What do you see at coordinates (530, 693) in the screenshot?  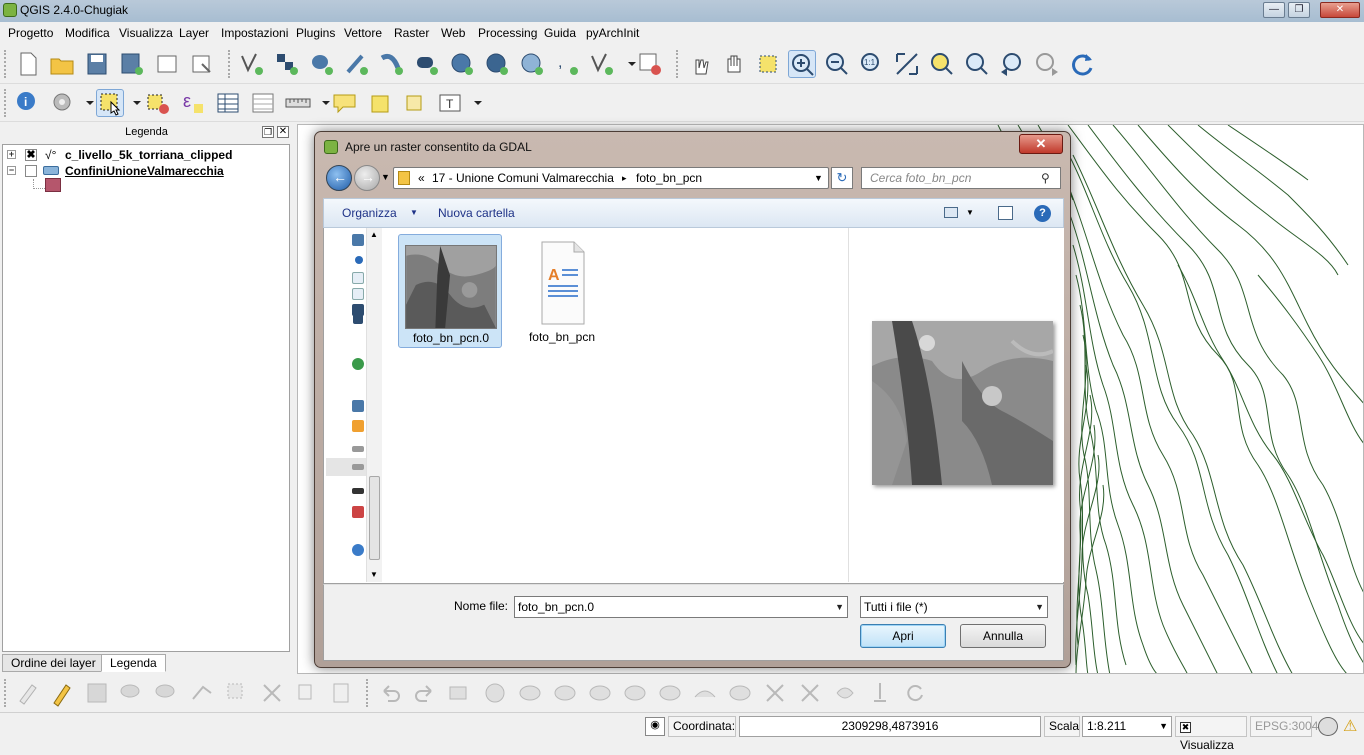 I see `add-part-icon` at bounding box center [530, 693].